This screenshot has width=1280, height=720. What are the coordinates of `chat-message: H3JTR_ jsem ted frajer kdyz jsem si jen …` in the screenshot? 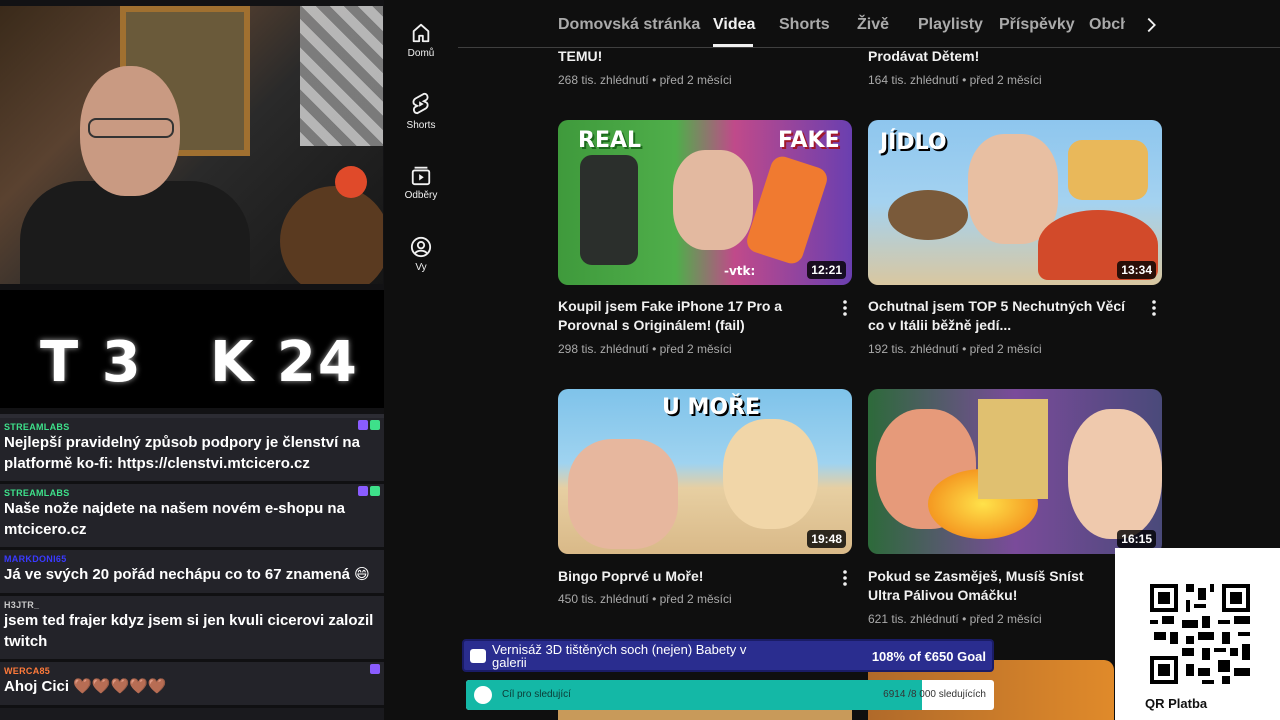 It's located at (192, 629).